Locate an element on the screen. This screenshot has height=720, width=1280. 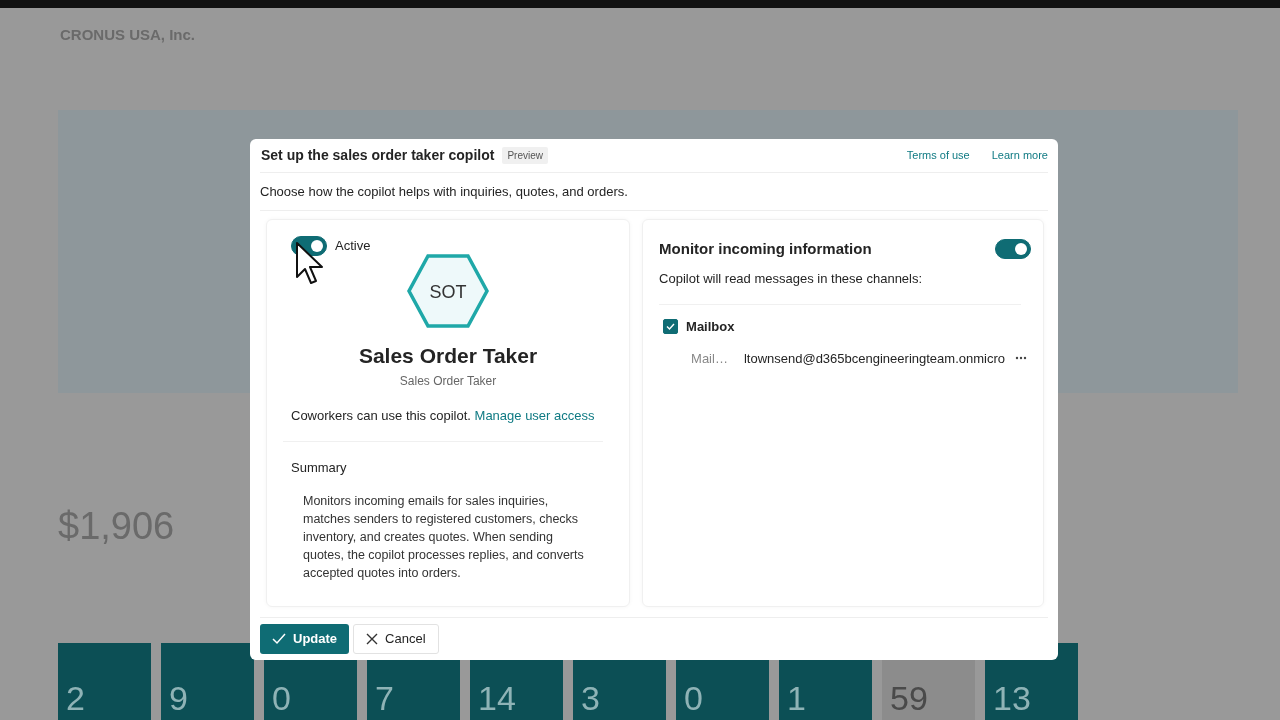
terms-link: Terms of use is located at coordinates (938, 155).